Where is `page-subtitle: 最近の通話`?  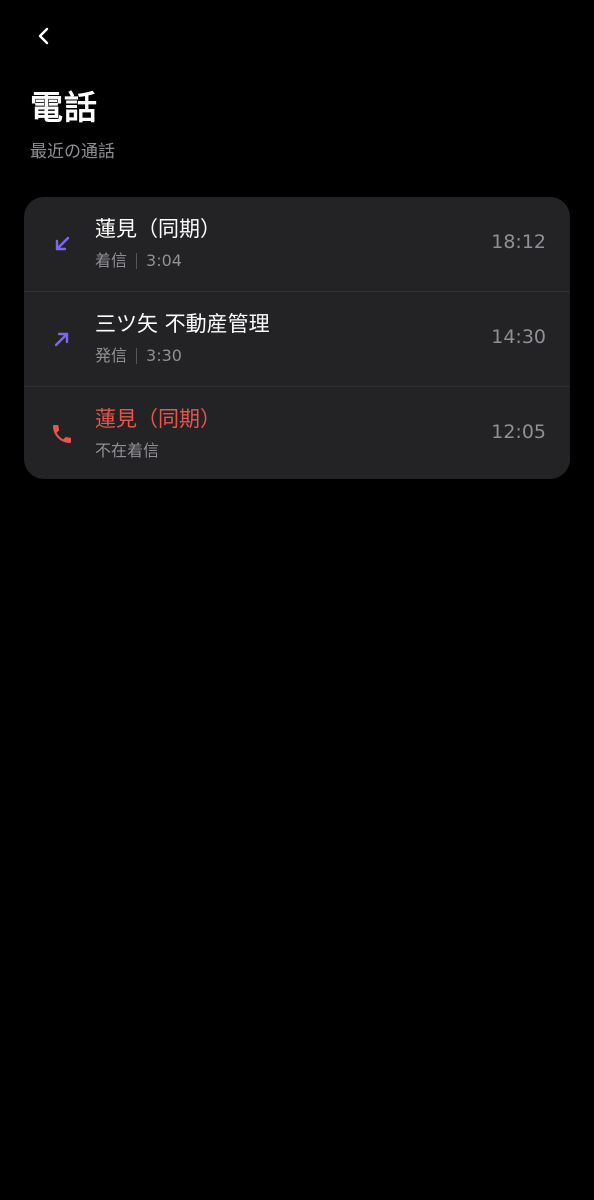
page-subtitle: 最近の通話 is located at coordinates (72, 152).